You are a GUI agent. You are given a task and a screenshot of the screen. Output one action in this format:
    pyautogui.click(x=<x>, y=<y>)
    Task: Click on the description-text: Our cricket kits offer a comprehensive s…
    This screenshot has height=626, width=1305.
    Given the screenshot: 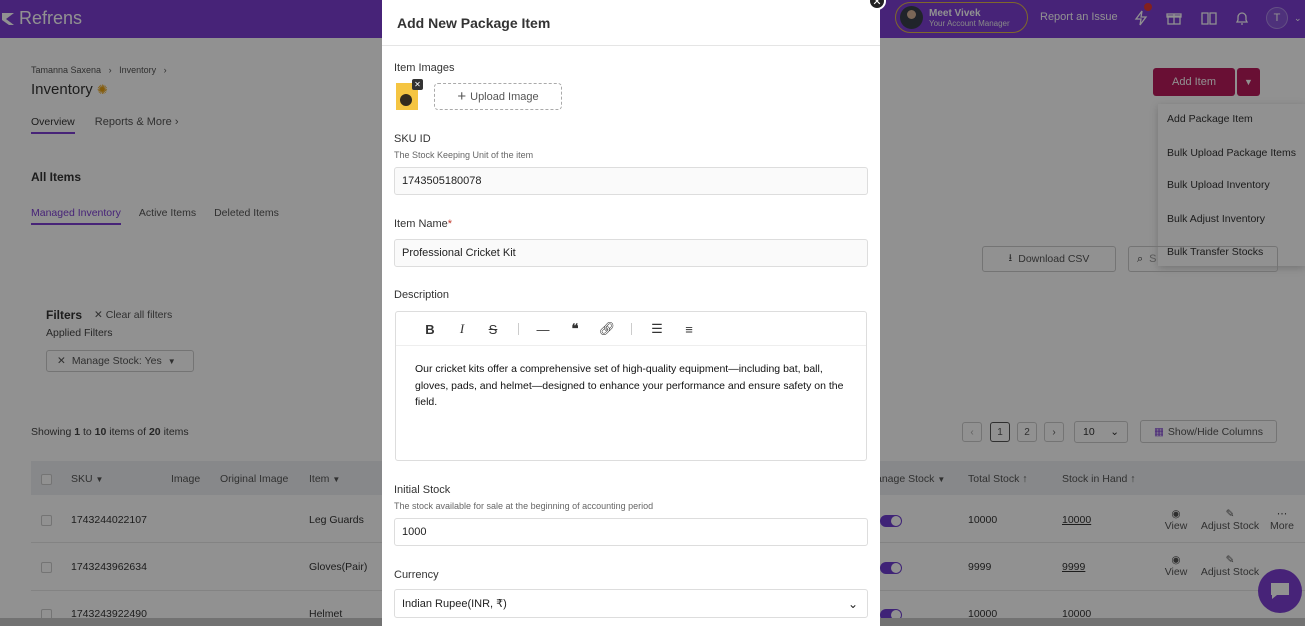 What is the action you would take?
    pyautogui.click(x=633, y=386)
    